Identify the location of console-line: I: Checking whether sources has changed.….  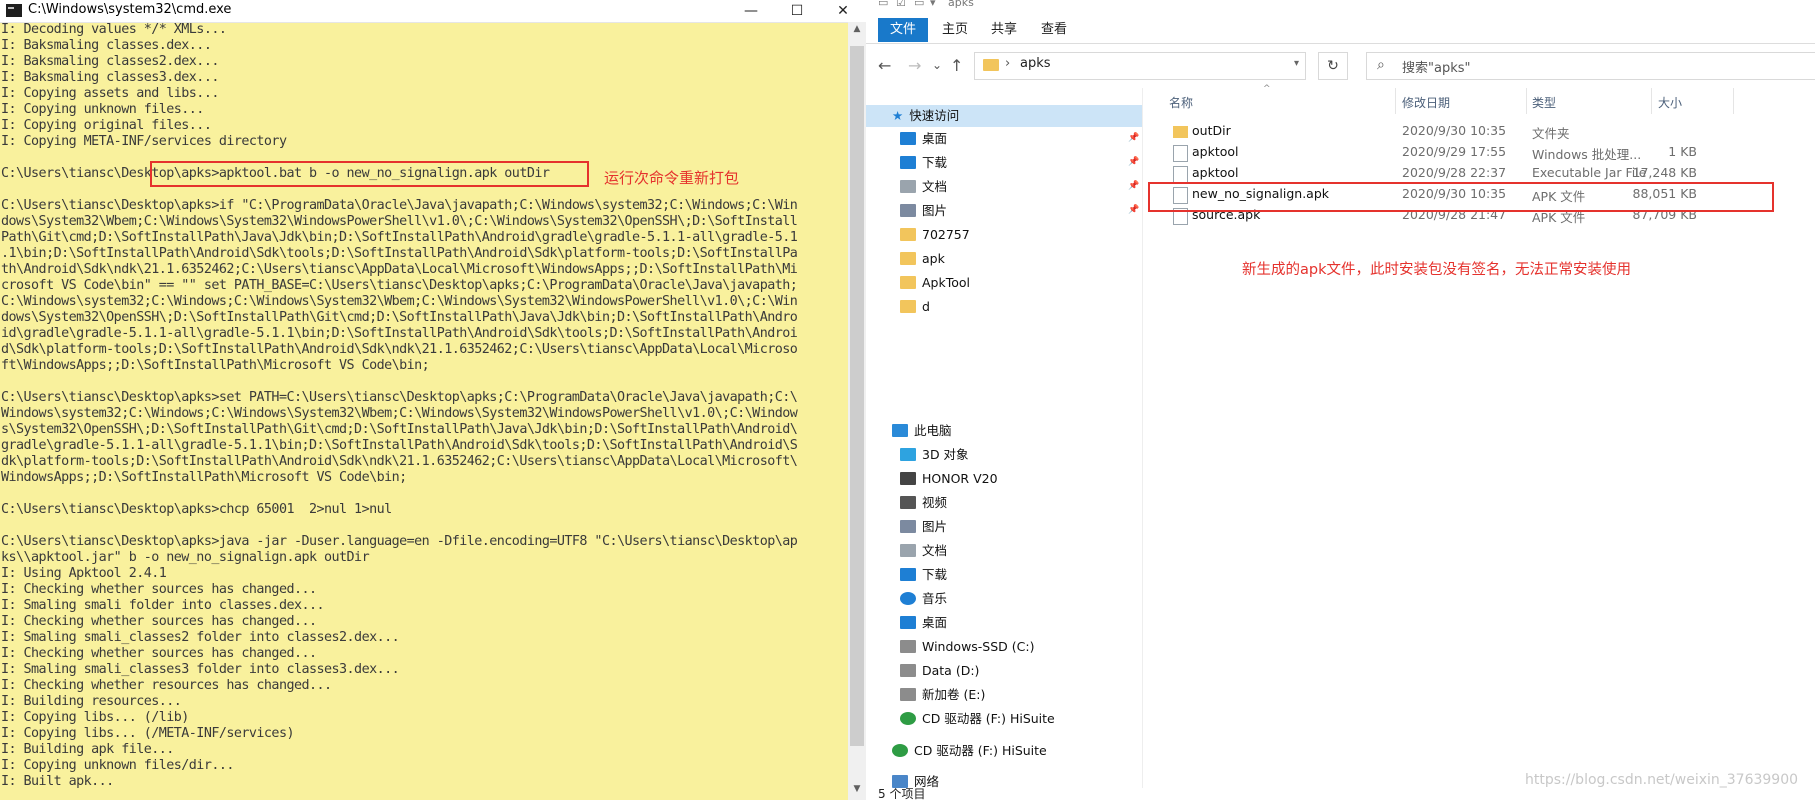
(159, 589).